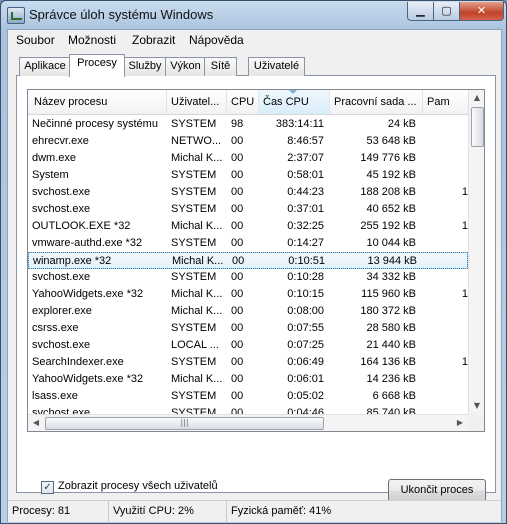  Describe the element at coordinates (460, 423) in the screenshot. I see `scroll-right-icon: ▶` at that location.